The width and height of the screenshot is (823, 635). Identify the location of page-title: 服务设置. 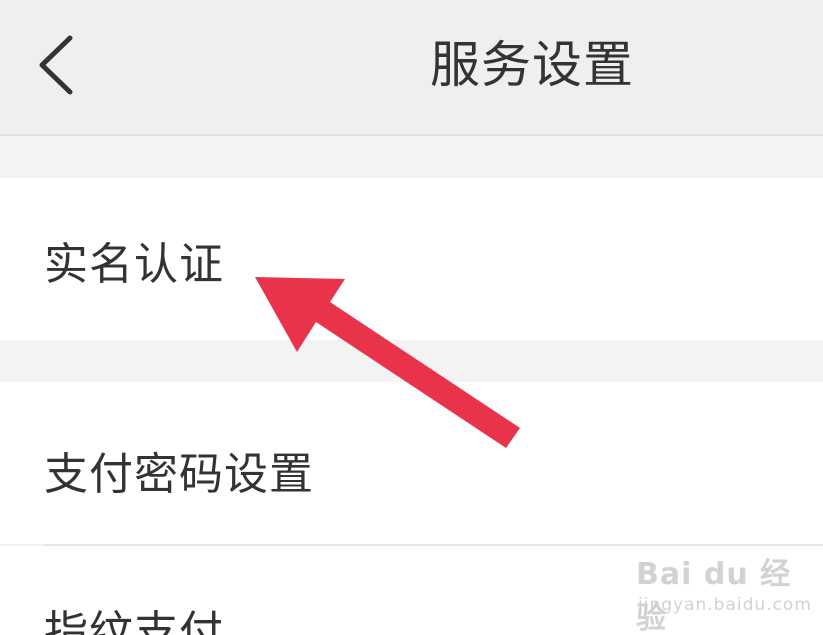
(532, 65).